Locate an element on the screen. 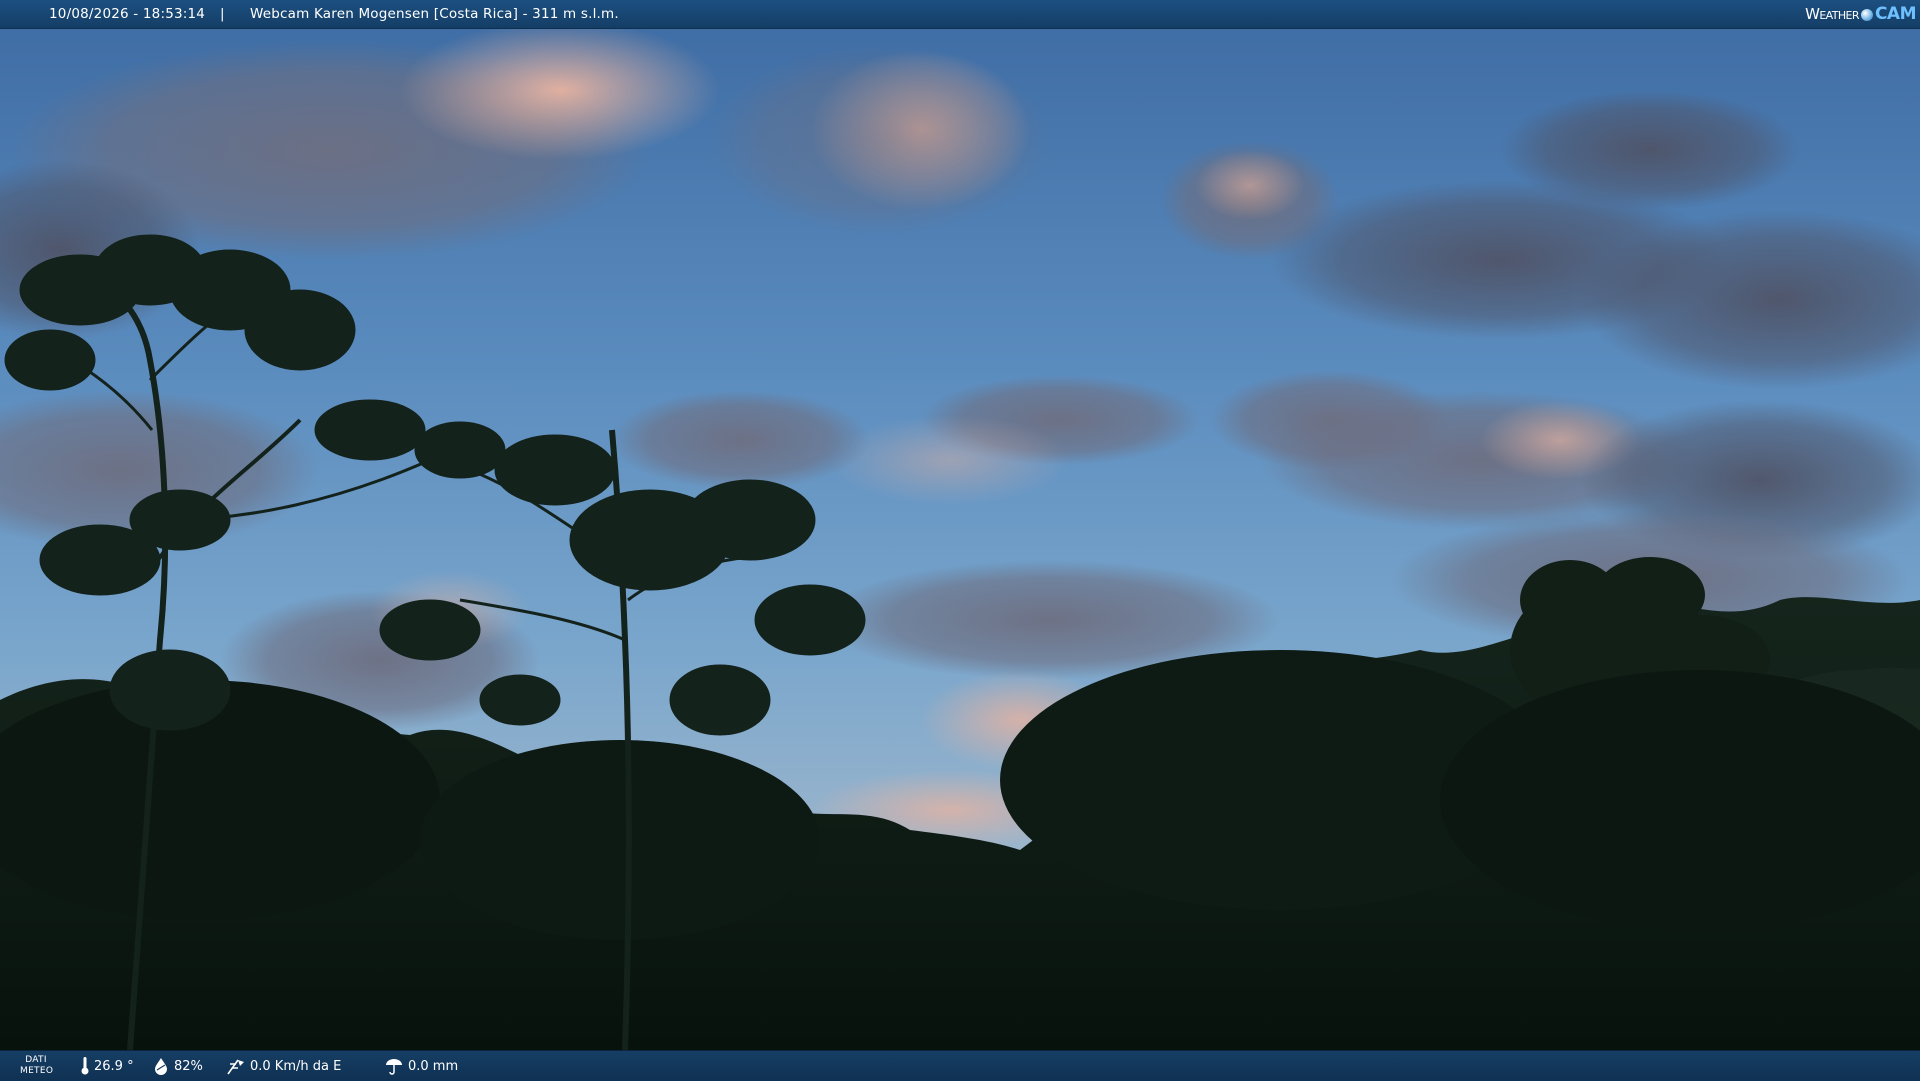 The image size is (1920, 1081). rain-icon is located at coordinates (394, 1067).